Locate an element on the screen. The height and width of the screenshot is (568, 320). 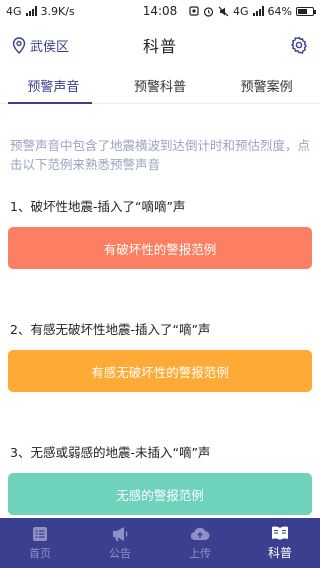
tab-label: 预警案例 is located at coordinates (266, 87).